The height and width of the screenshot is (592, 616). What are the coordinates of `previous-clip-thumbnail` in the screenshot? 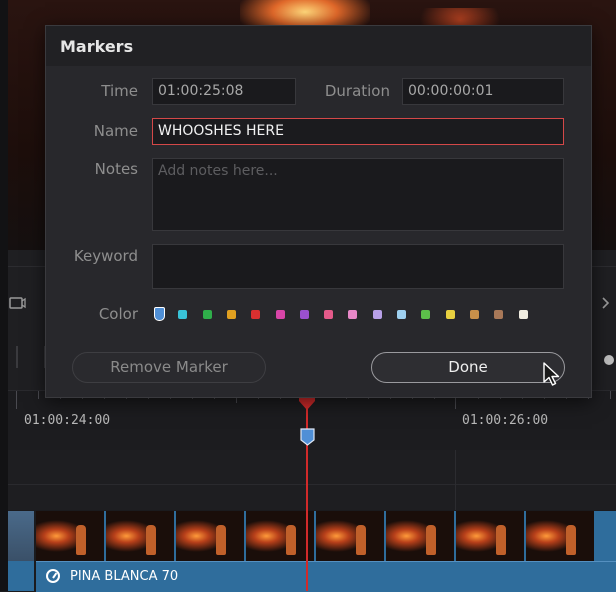 It's located at (21, 536).